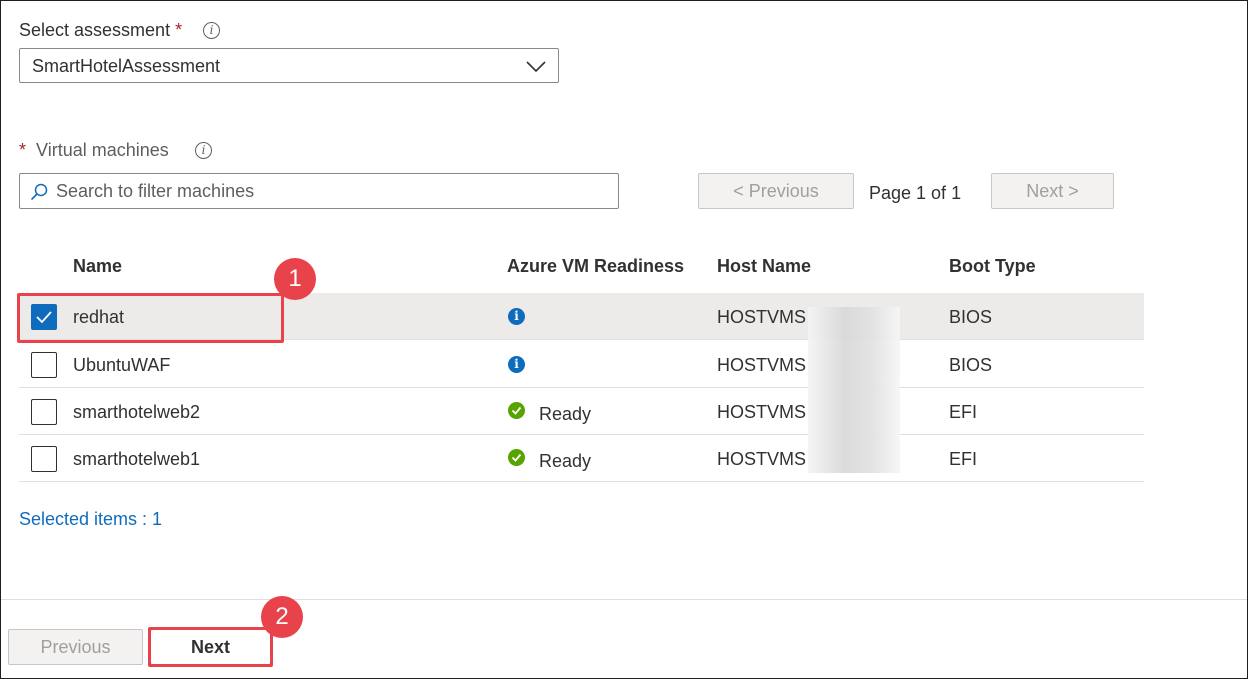 The height and width of the screenshot is (679, 1248). I want to click on redaction-blur, so click(854, 390).